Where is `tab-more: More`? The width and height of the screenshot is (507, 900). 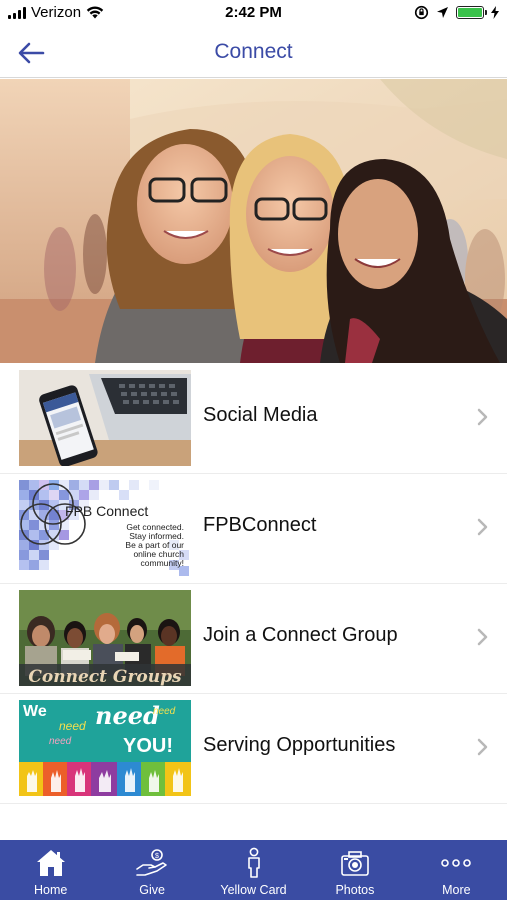 tab-more: More is located at coordinates (456, 870).